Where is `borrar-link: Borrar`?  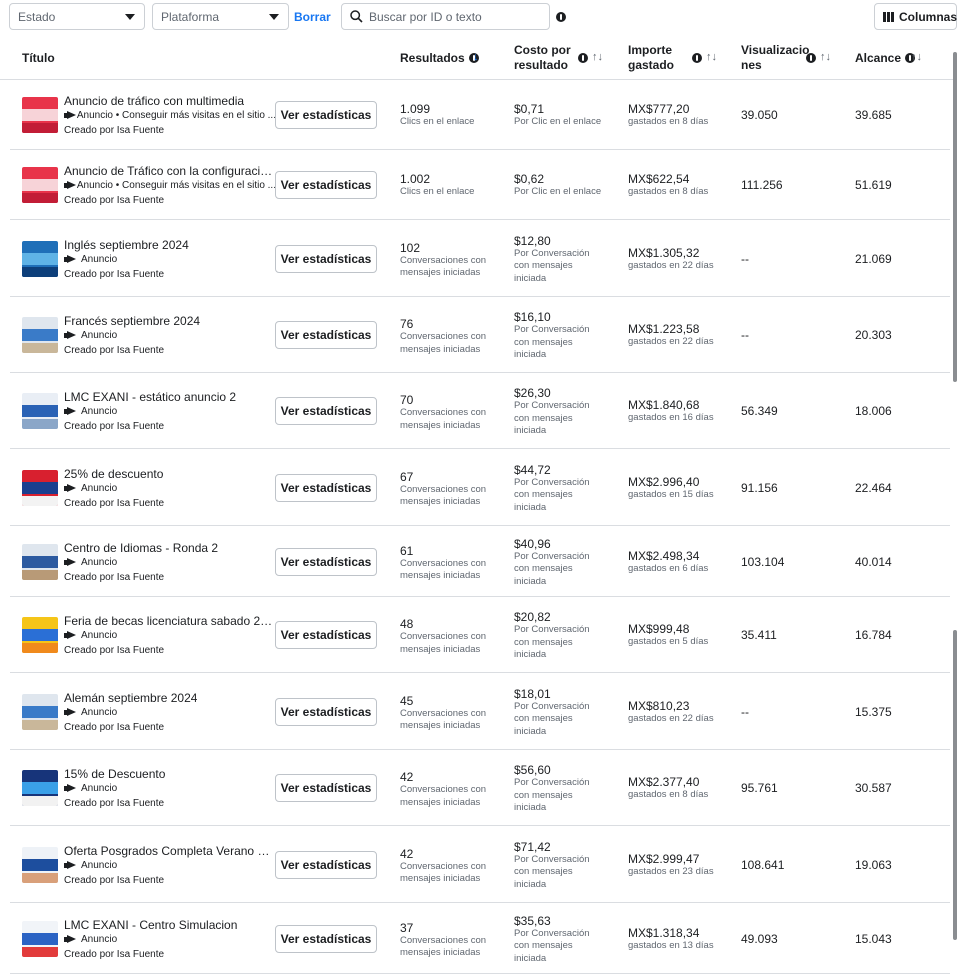 borrar-link: Borrar is located at coordinates (312, 17).